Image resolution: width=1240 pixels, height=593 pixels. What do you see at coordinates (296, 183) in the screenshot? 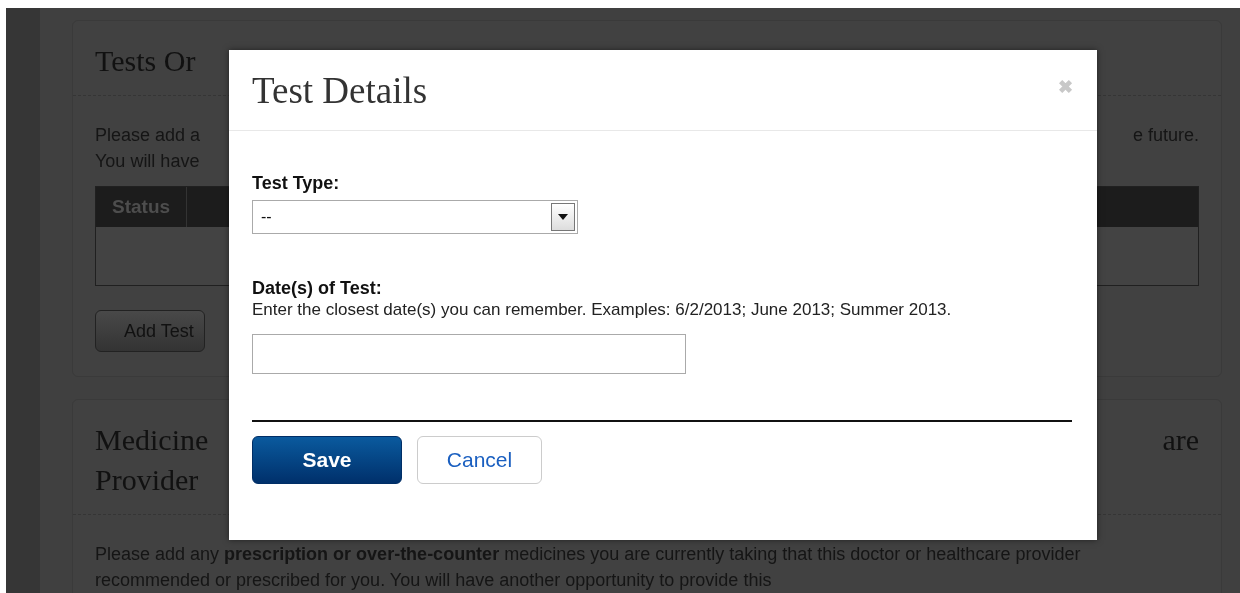
I see `field-label: Test Type:` at bounding box center [296, 183].